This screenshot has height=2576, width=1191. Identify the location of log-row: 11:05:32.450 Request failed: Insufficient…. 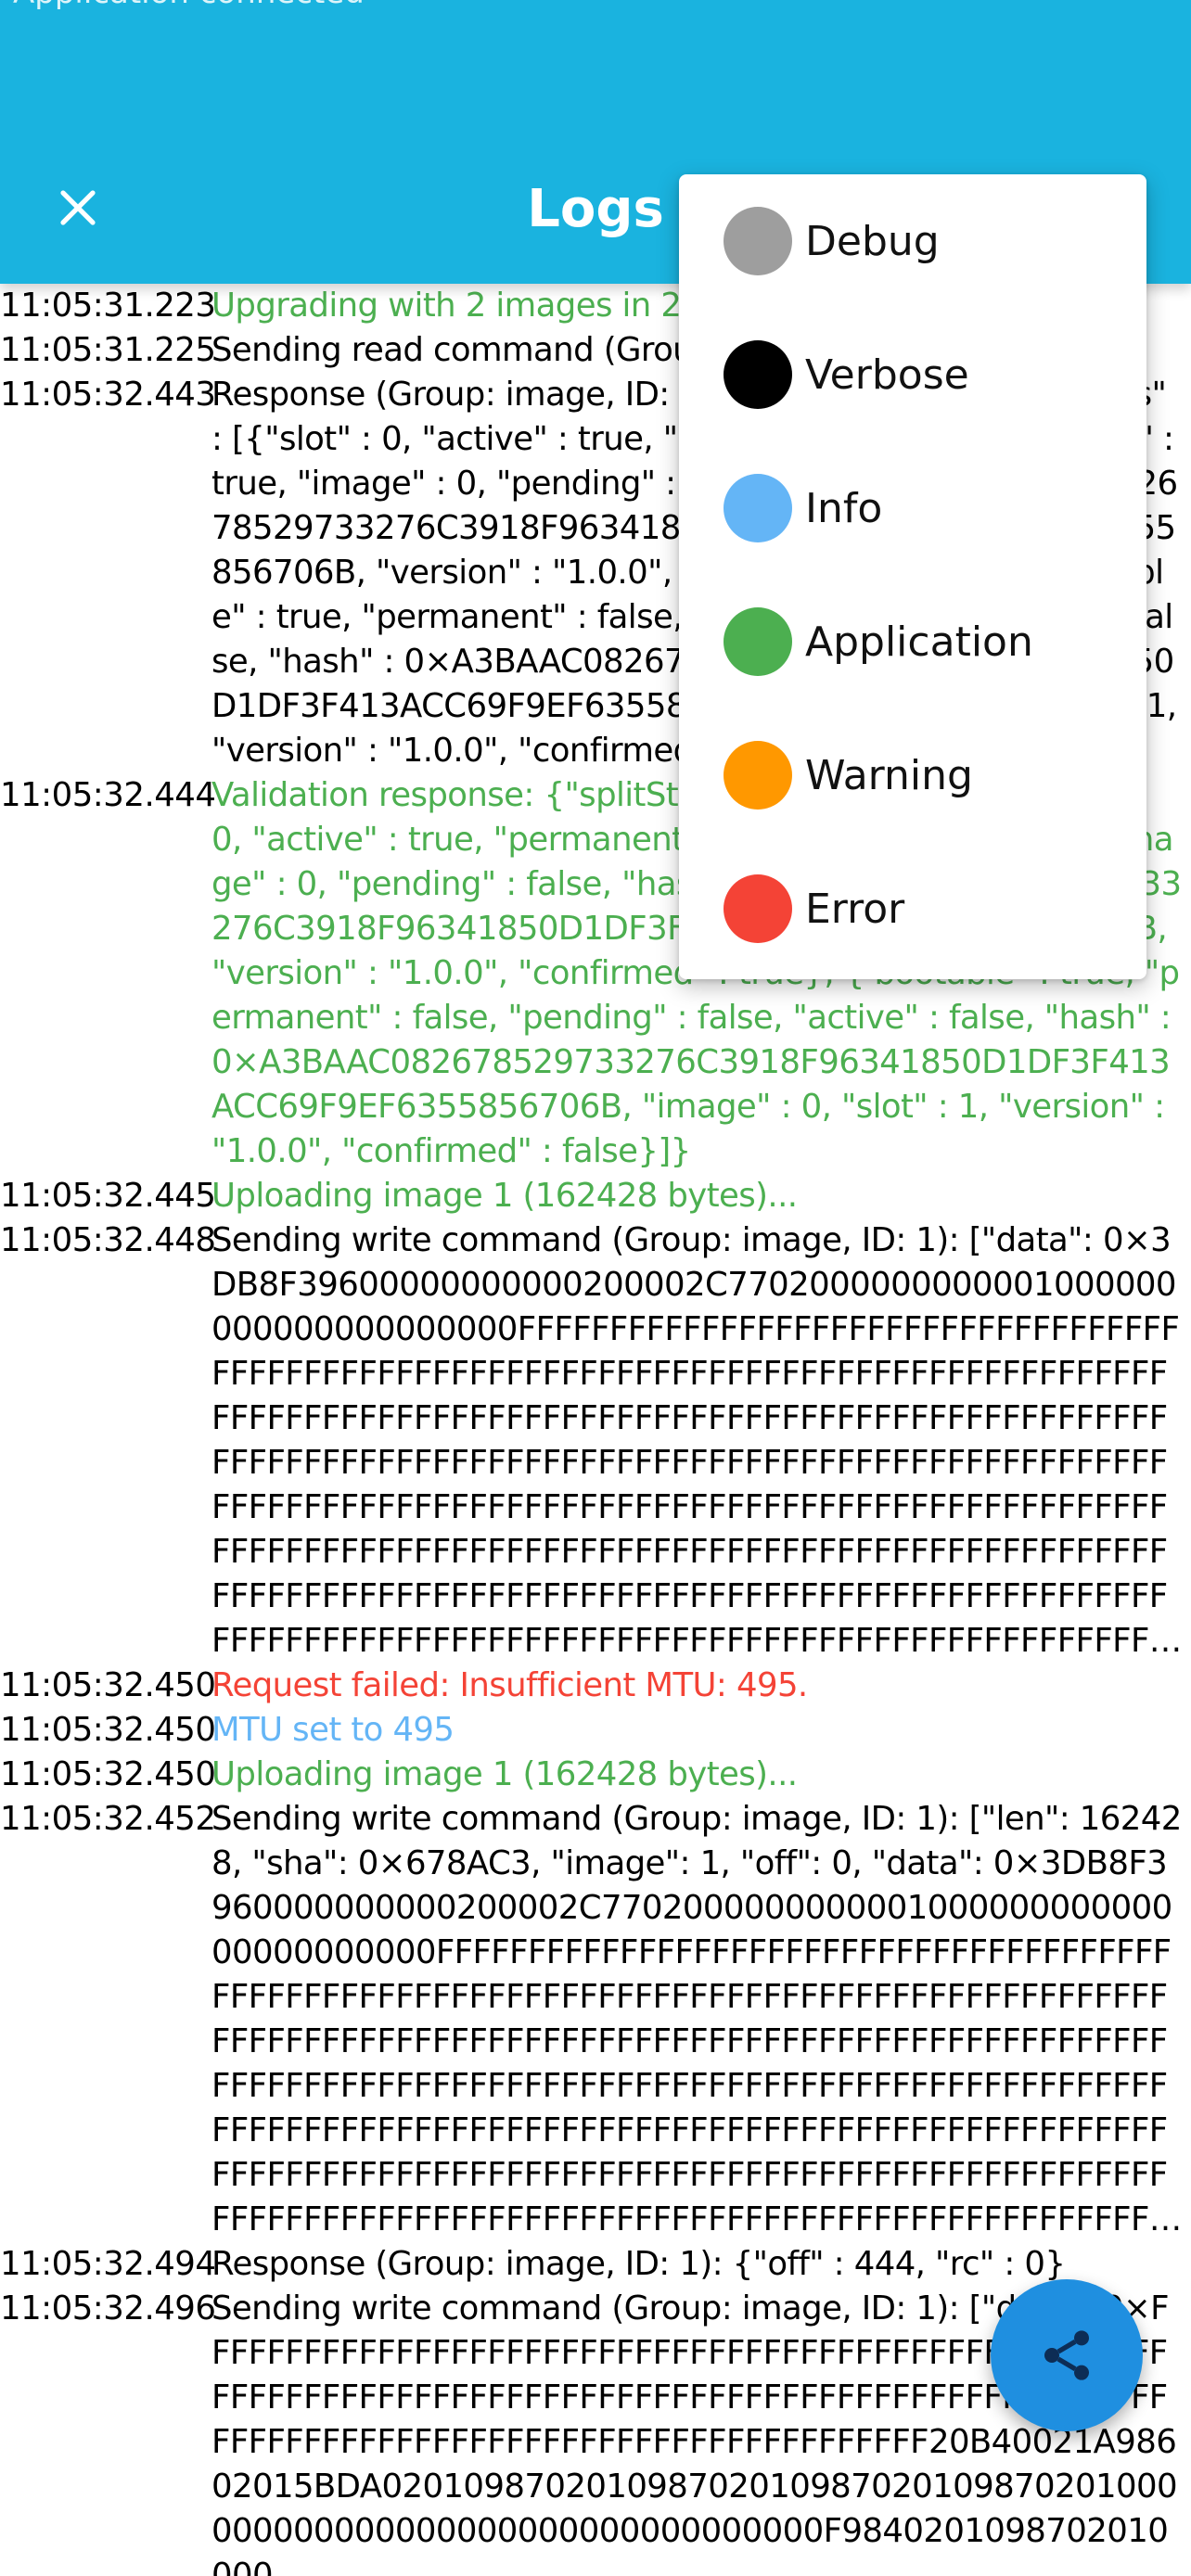
(595, 1686).